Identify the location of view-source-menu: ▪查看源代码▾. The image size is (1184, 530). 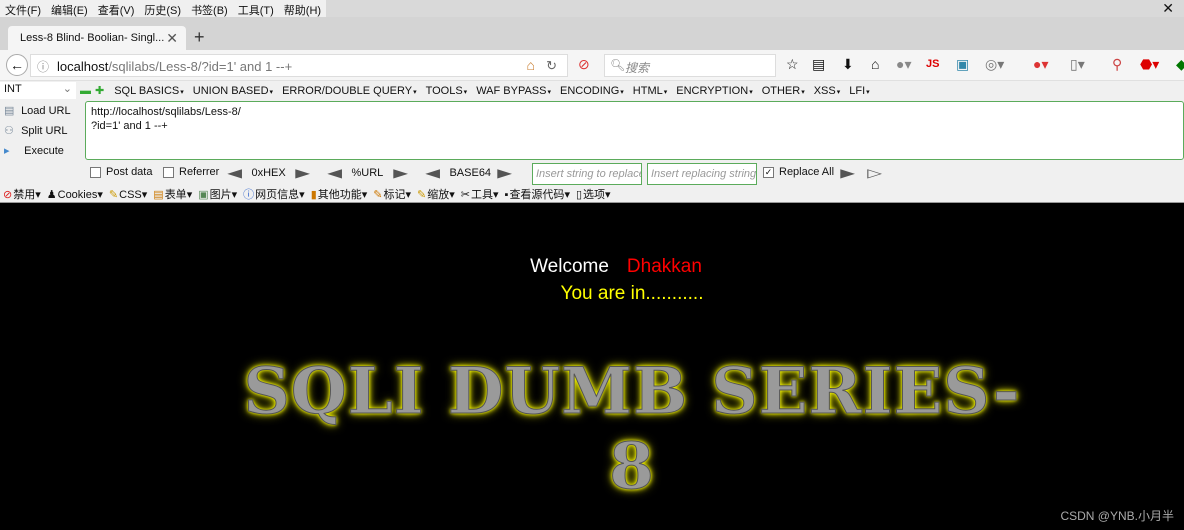
(537, 194).